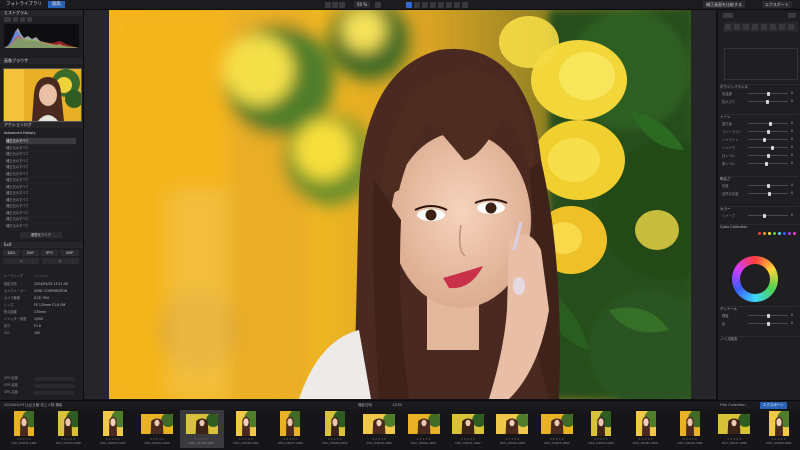 The image size is (800, 450). I want to click on swatch-orange, so click(764, 233).